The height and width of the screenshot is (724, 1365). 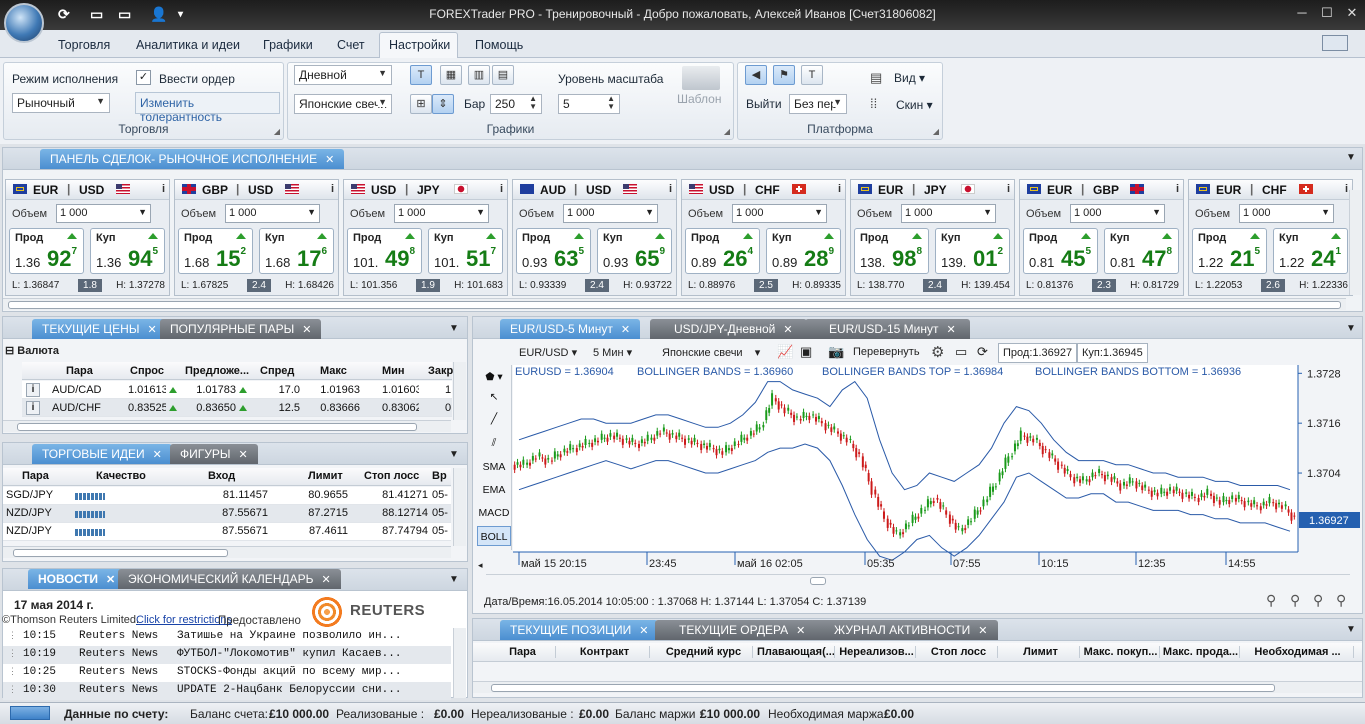 What do you see at coordinates (143, 77) in the screenshot?
I see `enter-order-checkbox: ✓` at bounding box center [143, 77].